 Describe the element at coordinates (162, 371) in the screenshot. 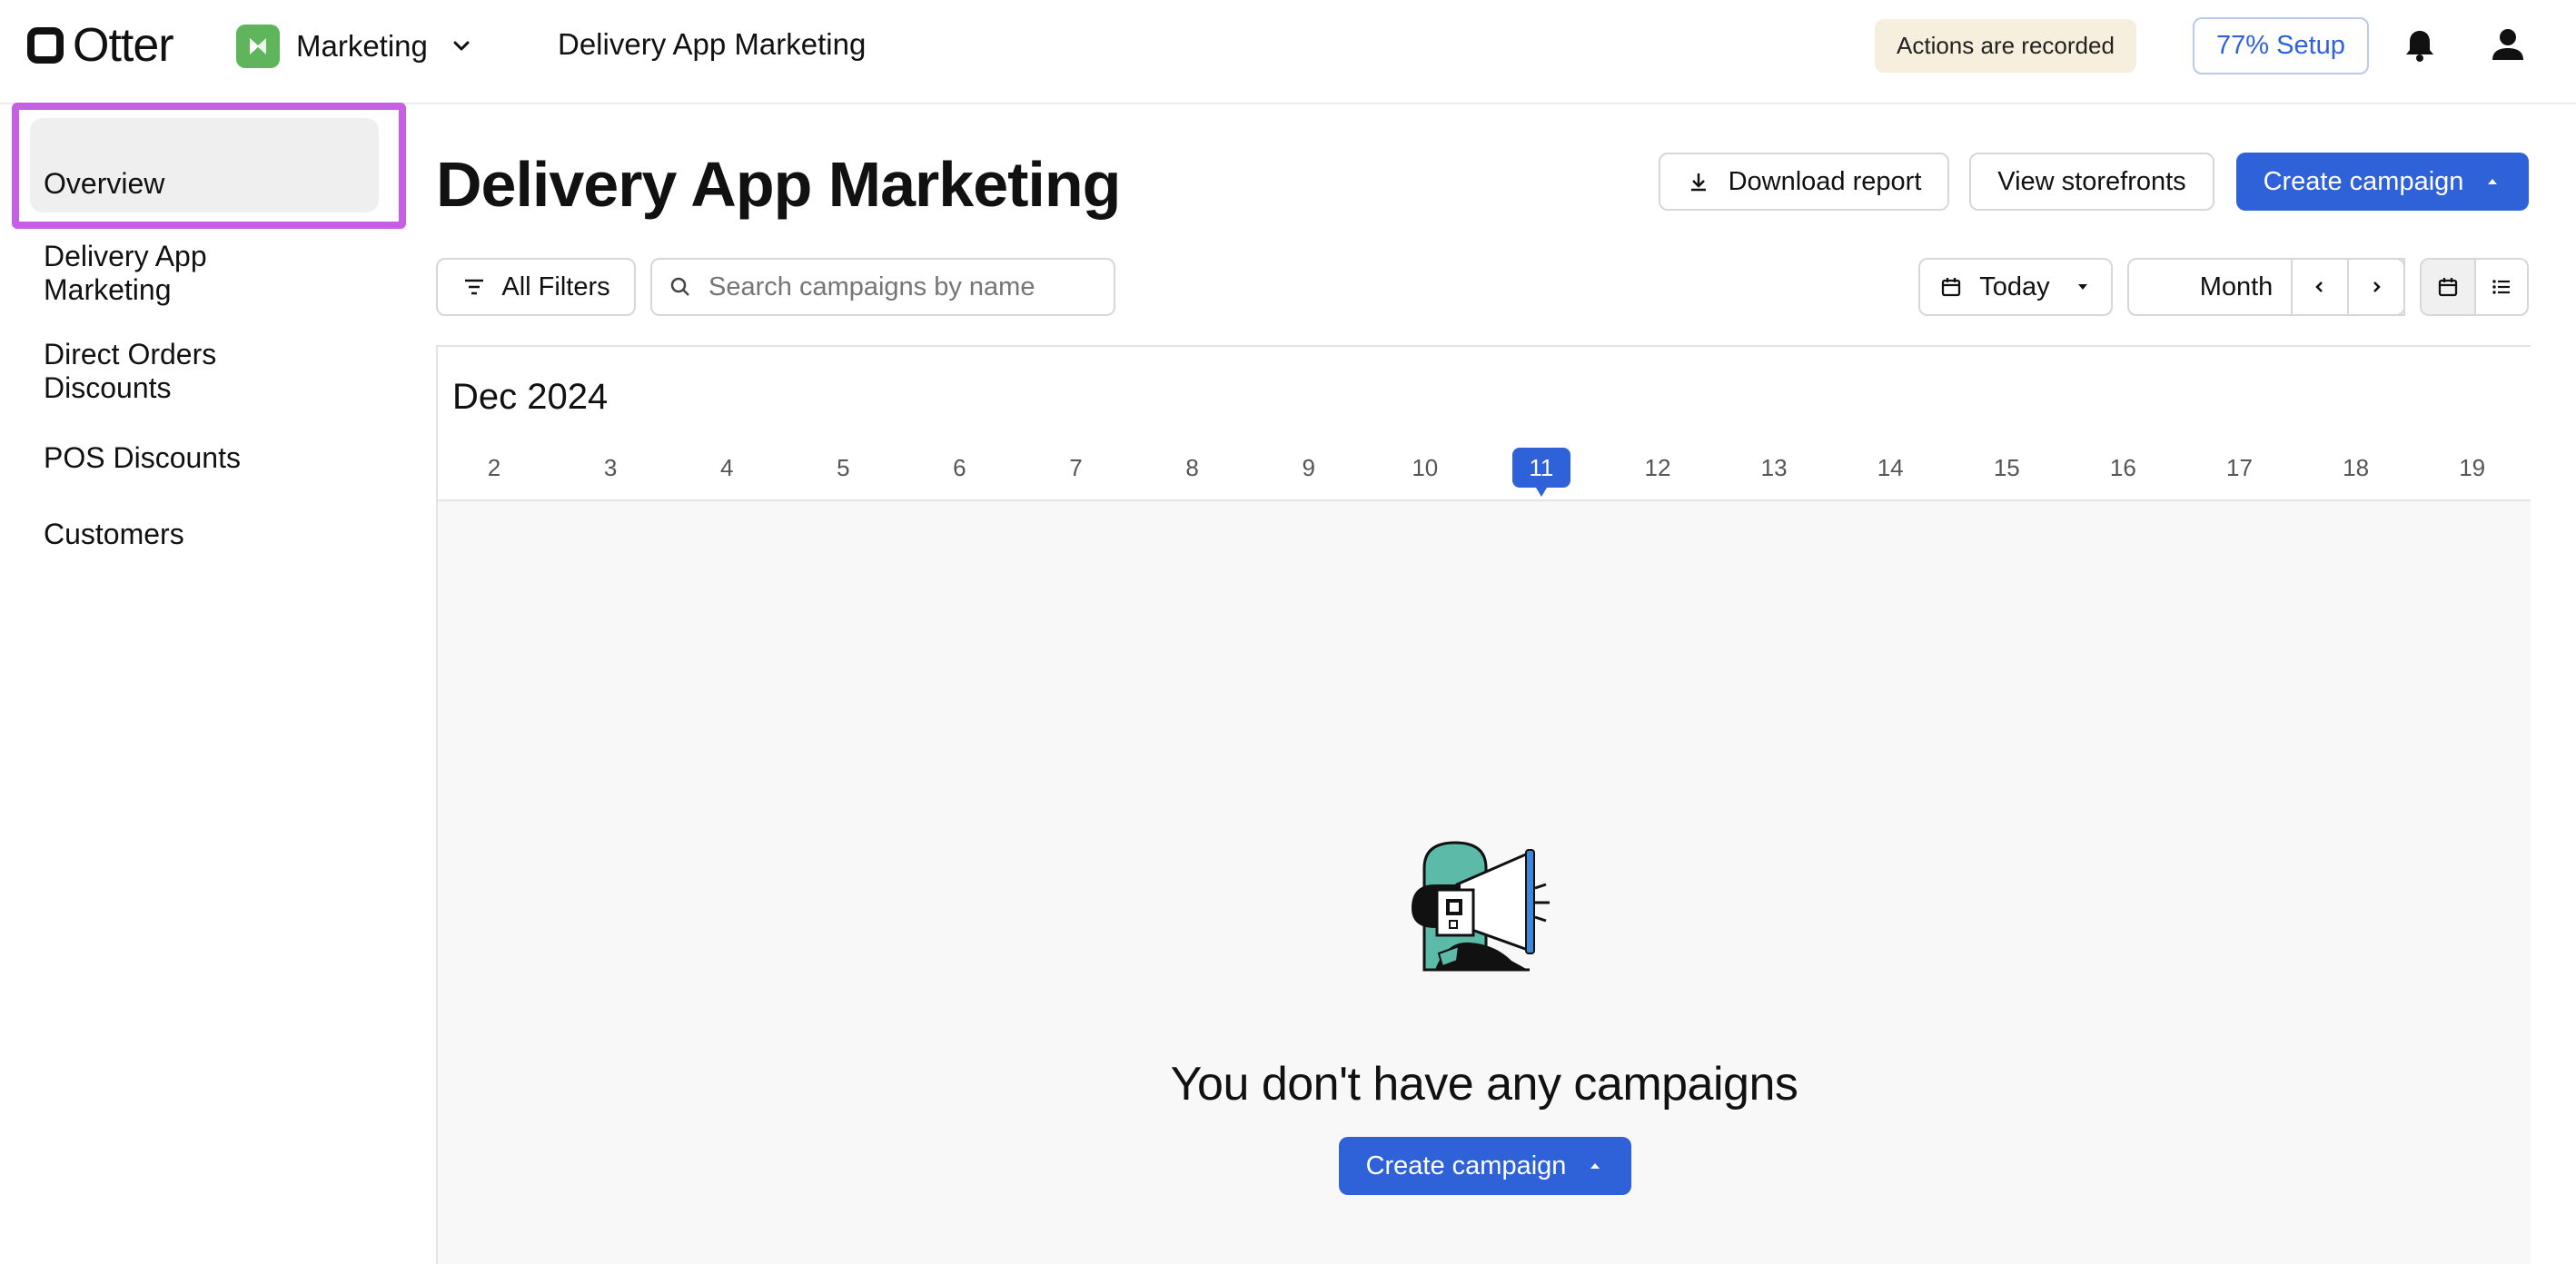

I see `sidebar-item-direct-orders-discounts: Direct Orders Discounts` at that location.